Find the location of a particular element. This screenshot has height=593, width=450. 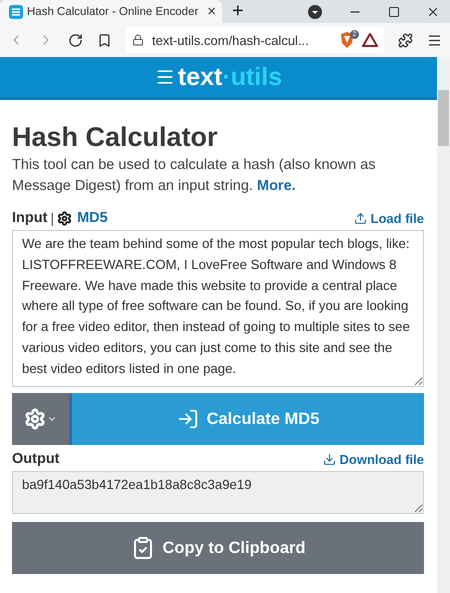

menu-icon is located at coordinates (434, 40).